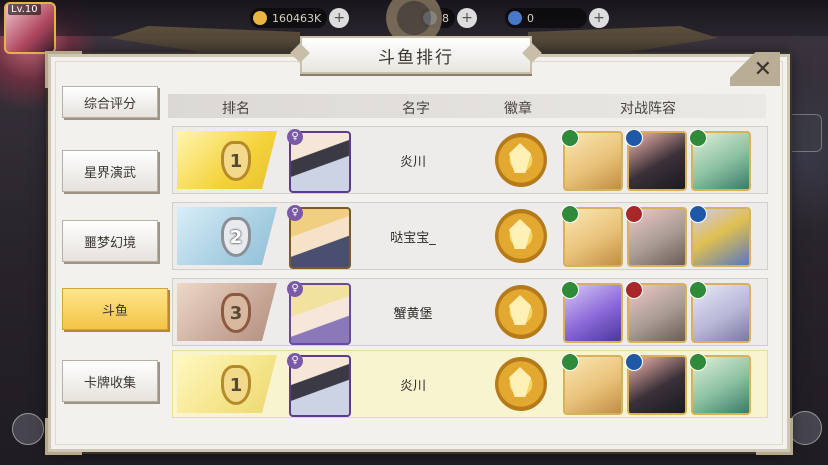 The height and width of the screenshot is (465, 828). Describe the element at coordinates (413, 238) in the screenshot. I see `player-name: 哒宝宝_` at that location.